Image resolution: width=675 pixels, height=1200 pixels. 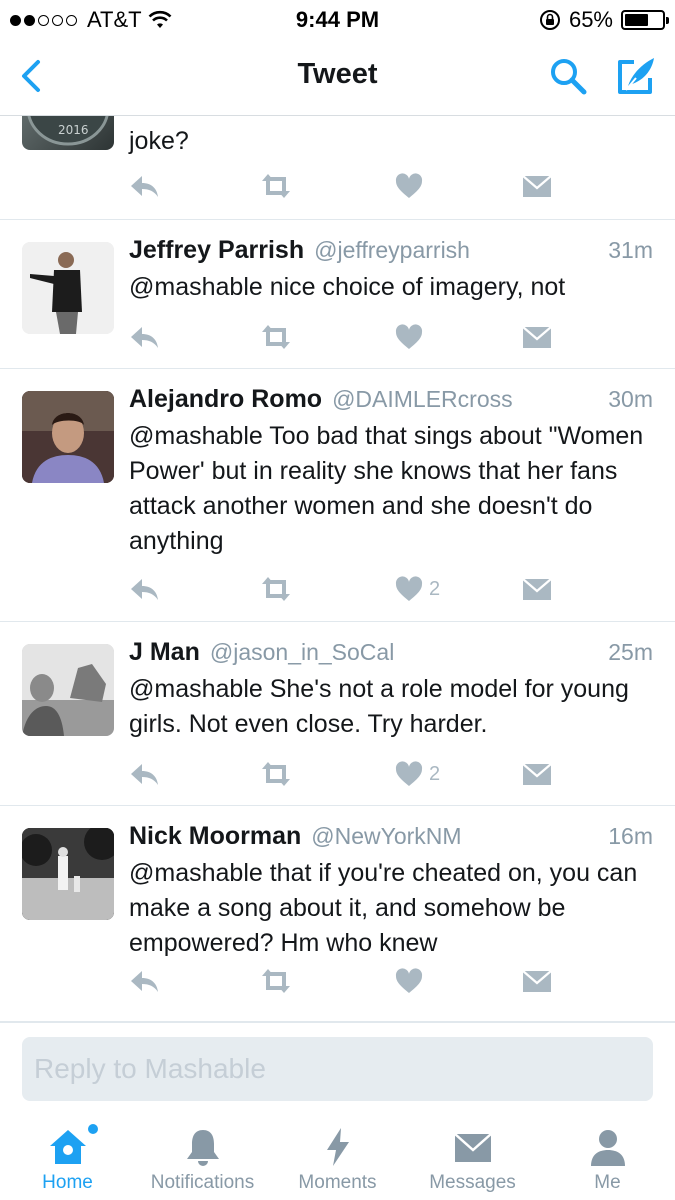 I want to click on reply-bar: Reply to Mashable, so click(x=337, y=1068).